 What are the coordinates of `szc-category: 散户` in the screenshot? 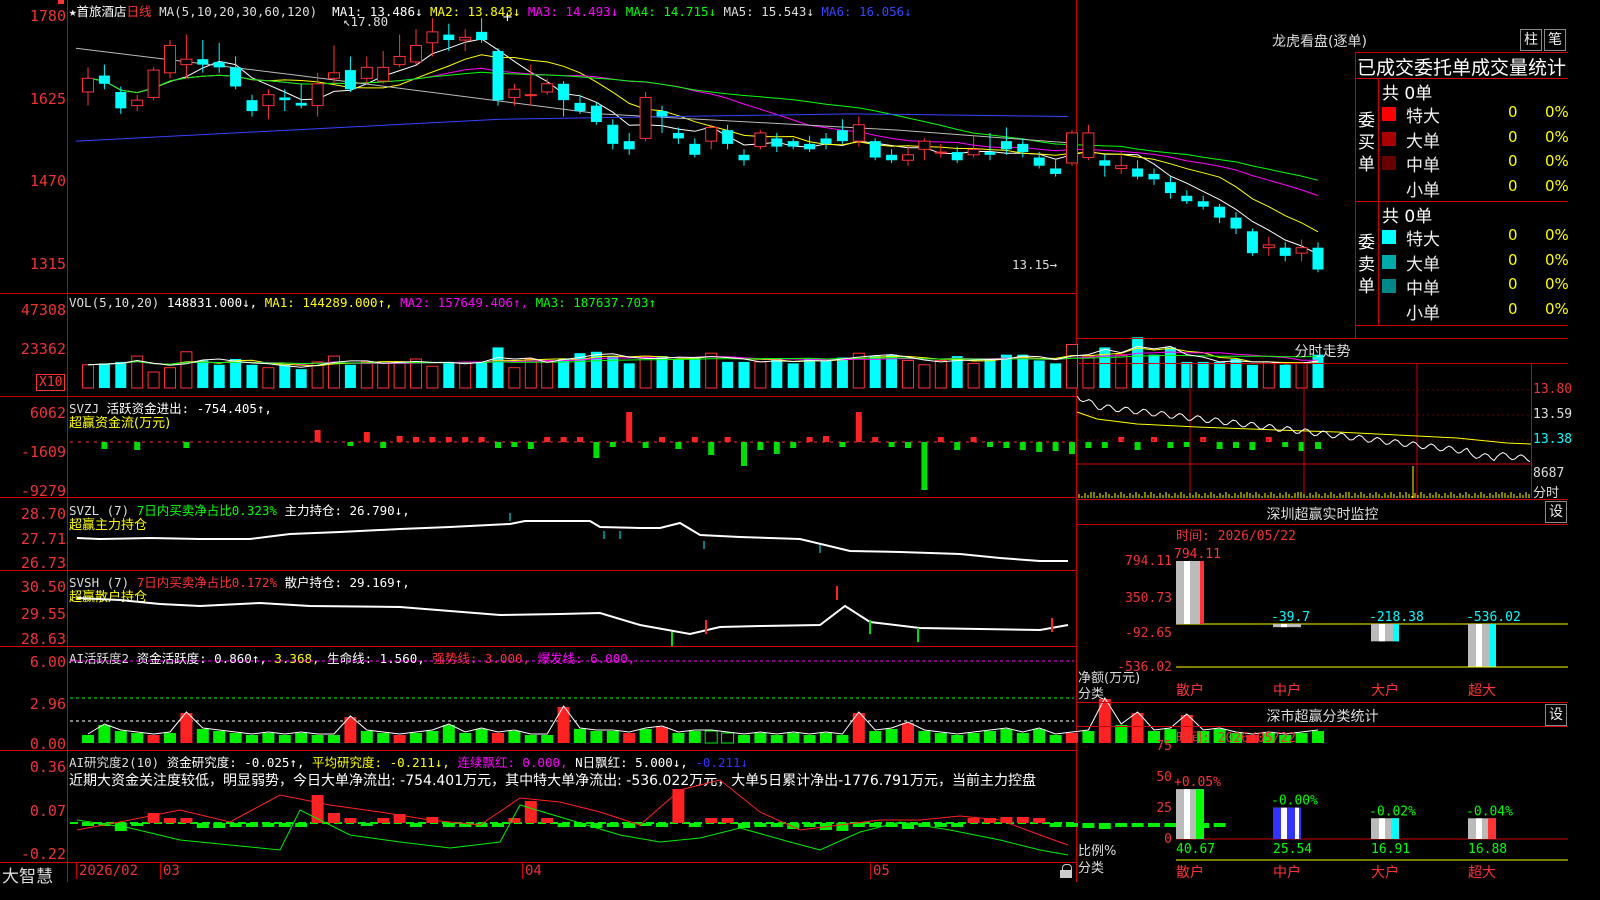 It's located at (1190, 872).